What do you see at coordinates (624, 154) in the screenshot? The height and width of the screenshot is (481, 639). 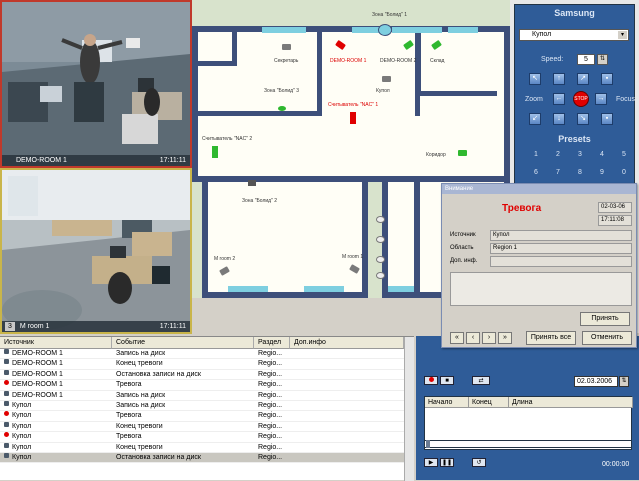 I see `preset-5: 5` at bounding box center [624, 154].